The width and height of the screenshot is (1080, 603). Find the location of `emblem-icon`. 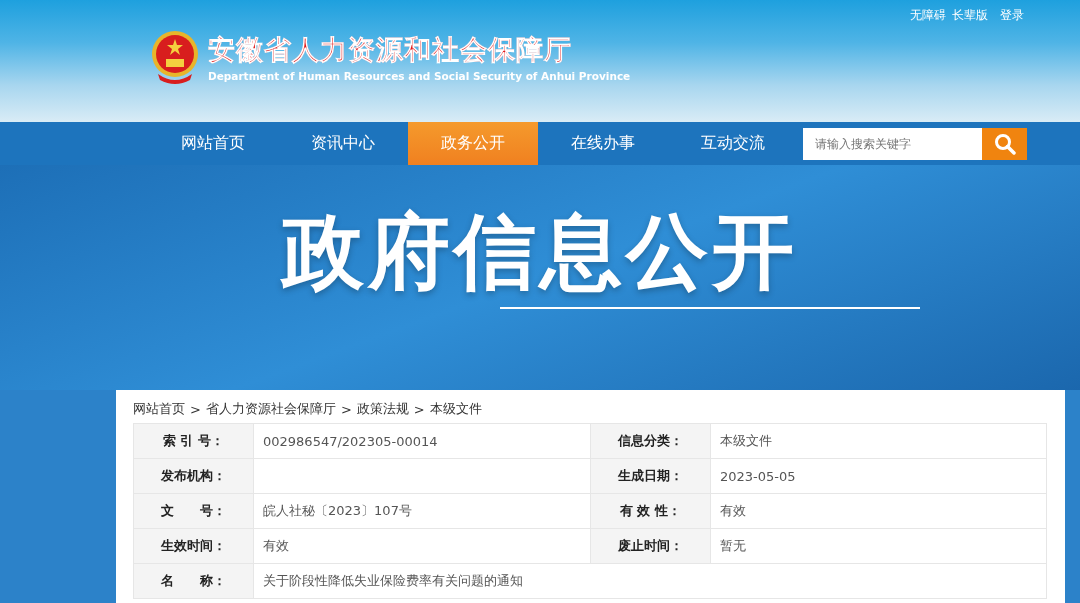

emblem-icon is located at coordinates (175, 57).